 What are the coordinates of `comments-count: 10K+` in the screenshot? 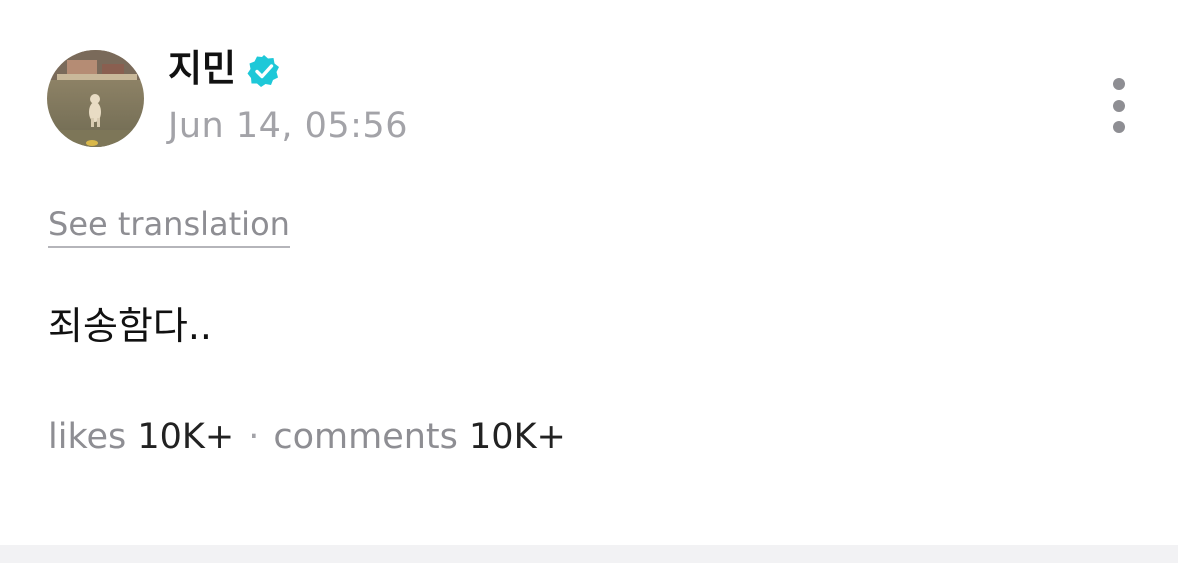 It's located at (517, 437).